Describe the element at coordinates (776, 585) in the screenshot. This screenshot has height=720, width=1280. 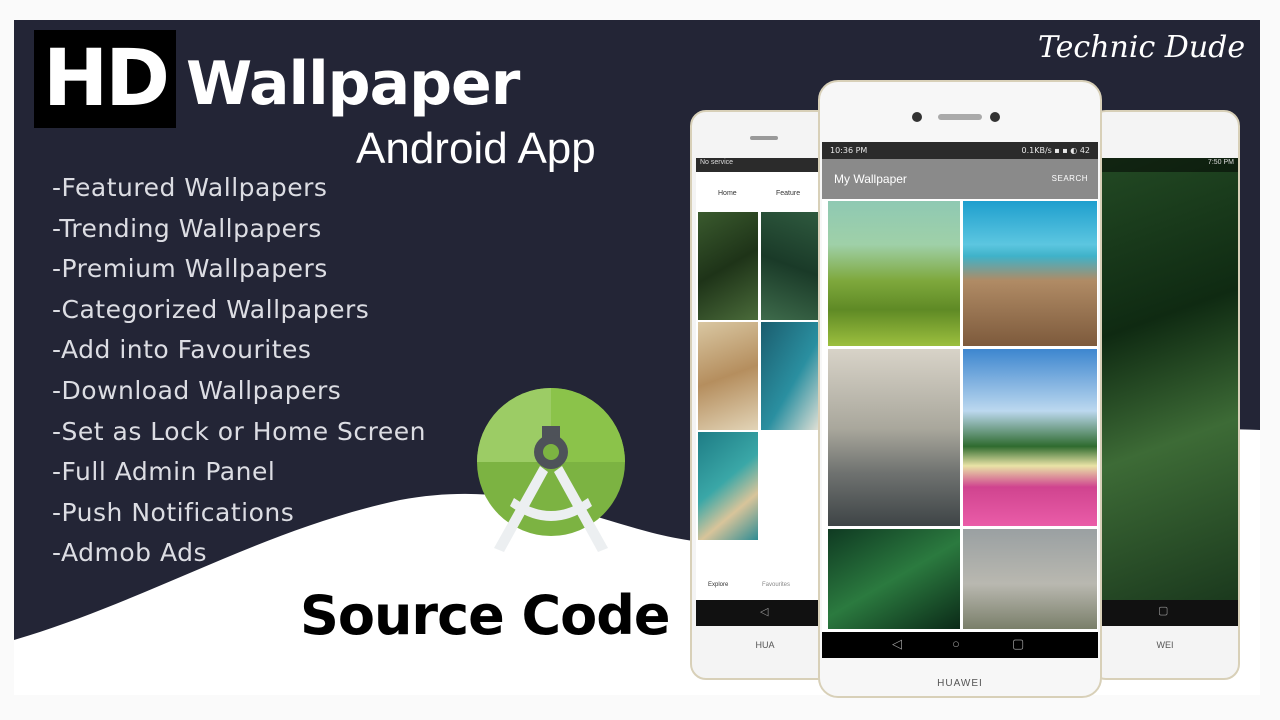
I see `bottom-tab-favourites: Favourites` at that location.